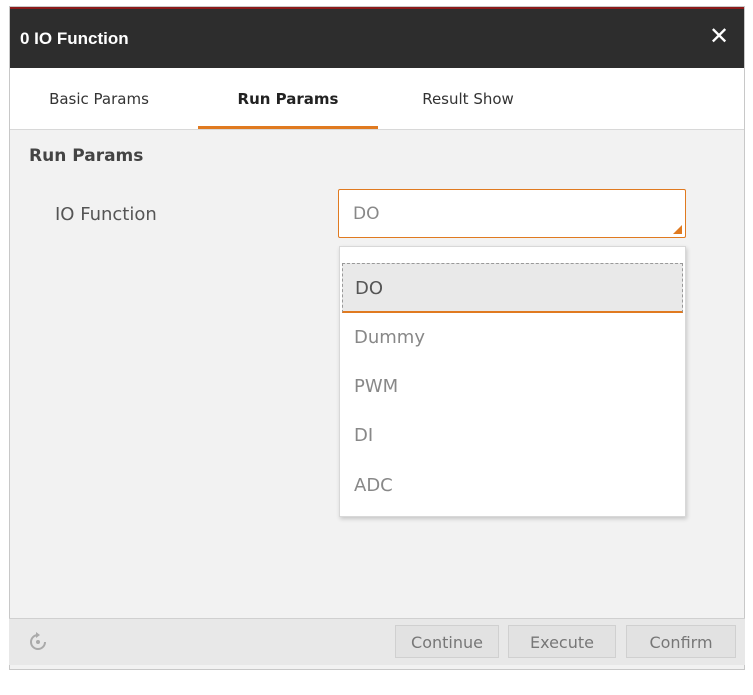 The width and height of the screenshot is (753, 695). I want to click on tab-bar: Basic Params Run Params Result Show, so click(377, 99).